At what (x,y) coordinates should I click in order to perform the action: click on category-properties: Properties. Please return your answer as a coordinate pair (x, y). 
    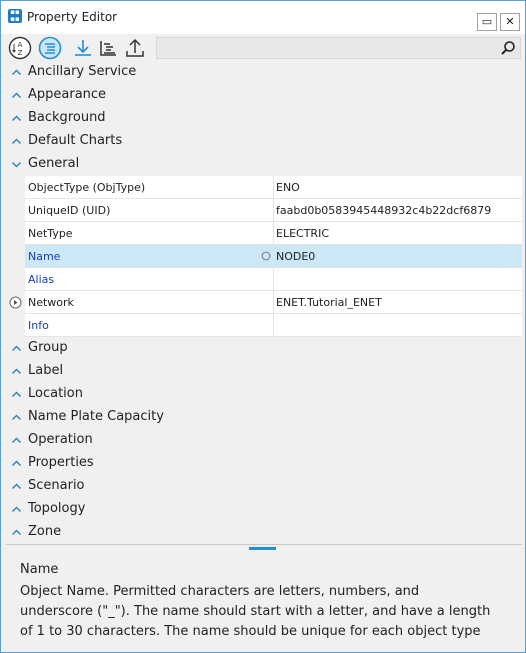
    Looking at the image, I should click on (264, 463).